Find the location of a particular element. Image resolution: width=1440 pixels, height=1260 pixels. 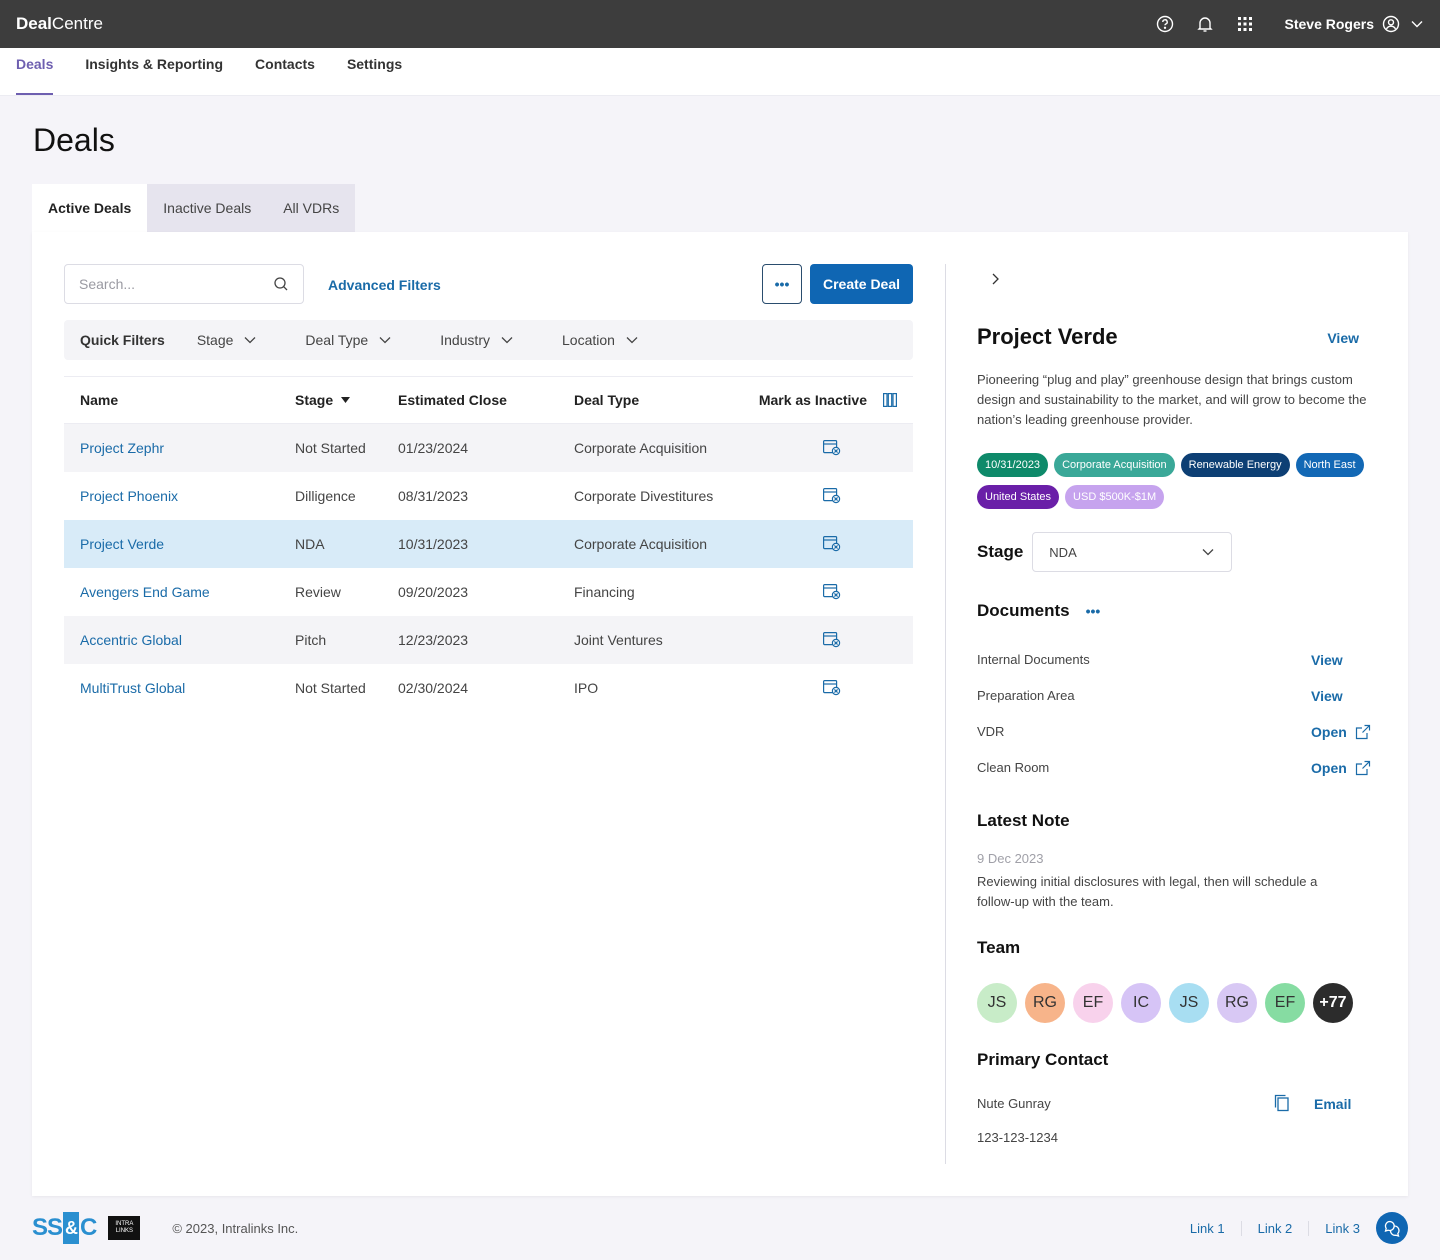

deal-type: Corporate Divestitures is located at coordinates (644, 496).